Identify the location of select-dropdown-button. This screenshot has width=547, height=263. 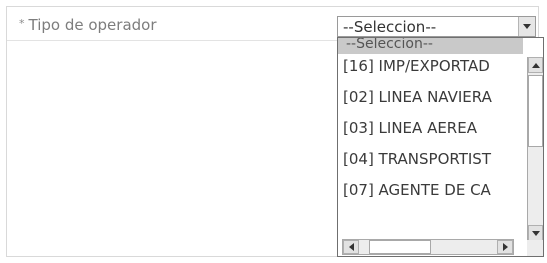
(526, 26).